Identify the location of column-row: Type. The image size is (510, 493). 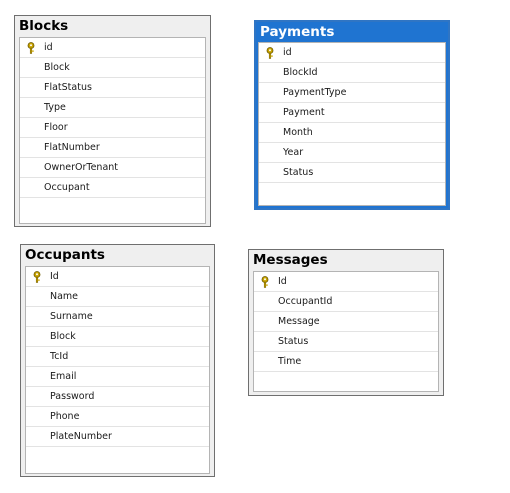
(112, 108).